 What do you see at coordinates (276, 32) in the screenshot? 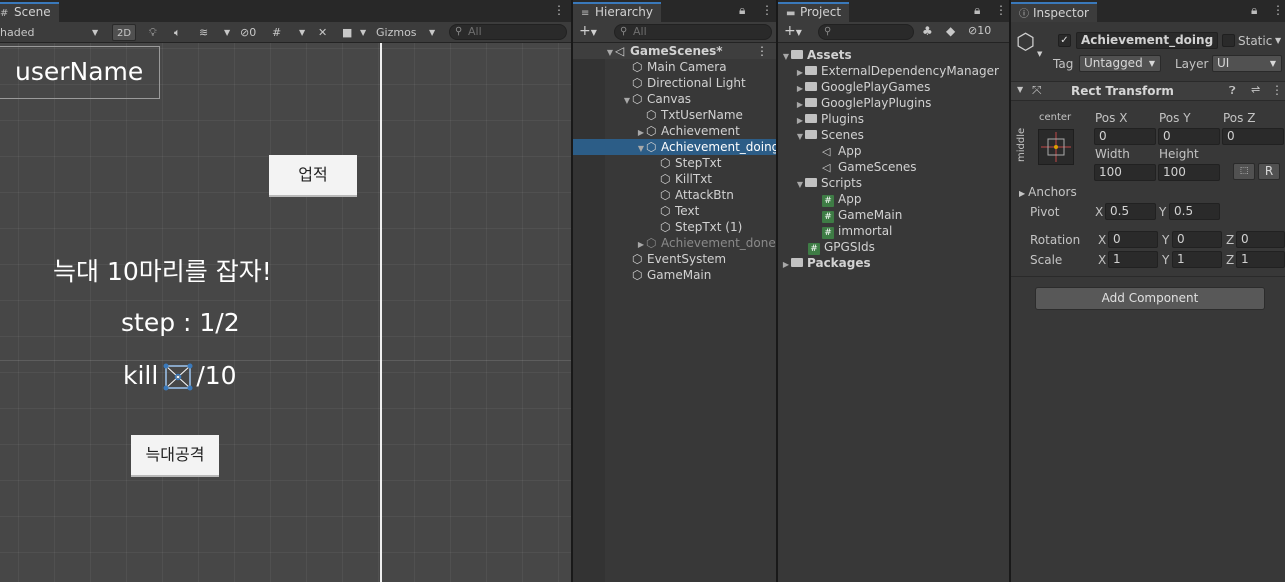
I see `grid-toggle-icon: #` at bounding box center [276, 32].